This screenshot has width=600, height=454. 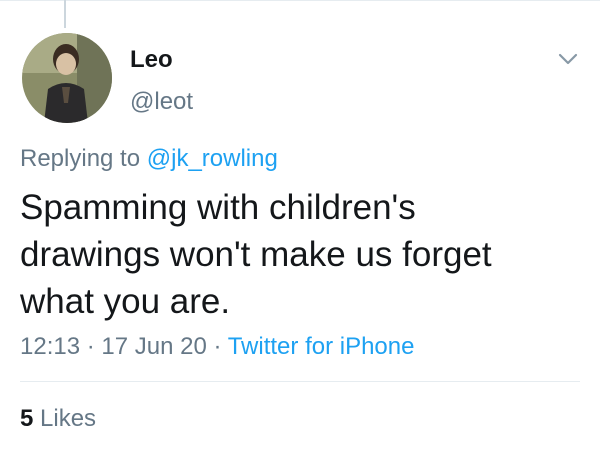 What do you see at coordinates (321, 346) in the screenshot?
I see `tweet-source-link: Twitter for iPhone` at bounding box center [321, 346].